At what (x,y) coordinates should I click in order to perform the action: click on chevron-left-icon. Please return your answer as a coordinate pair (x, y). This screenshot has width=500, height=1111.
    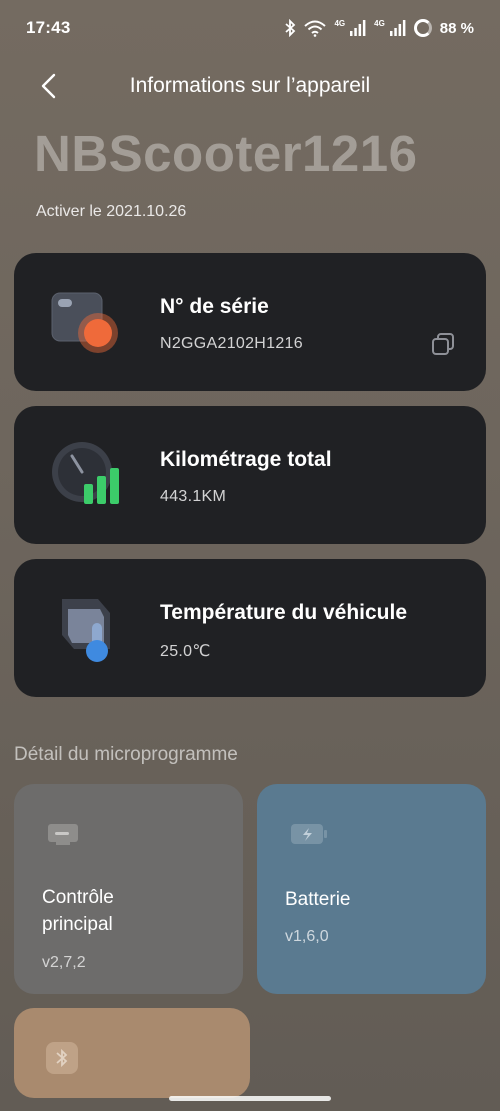
    Looking at the image, I should click on (48, 86).